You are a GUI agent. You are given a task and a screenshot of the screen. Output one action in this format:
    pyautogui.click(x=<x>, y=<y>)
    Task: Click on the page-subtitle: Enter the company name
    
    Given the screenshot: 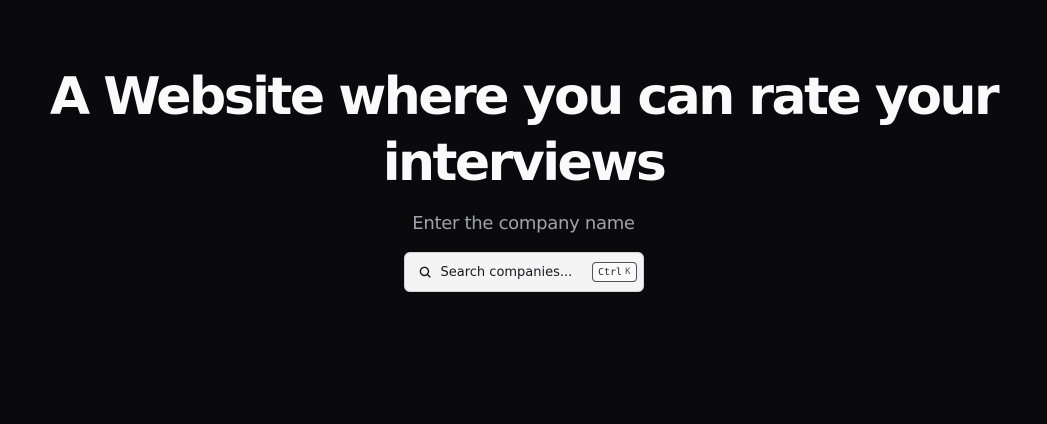 What is the action you would take?
    pyautogui.click(x=523, y=223)
    